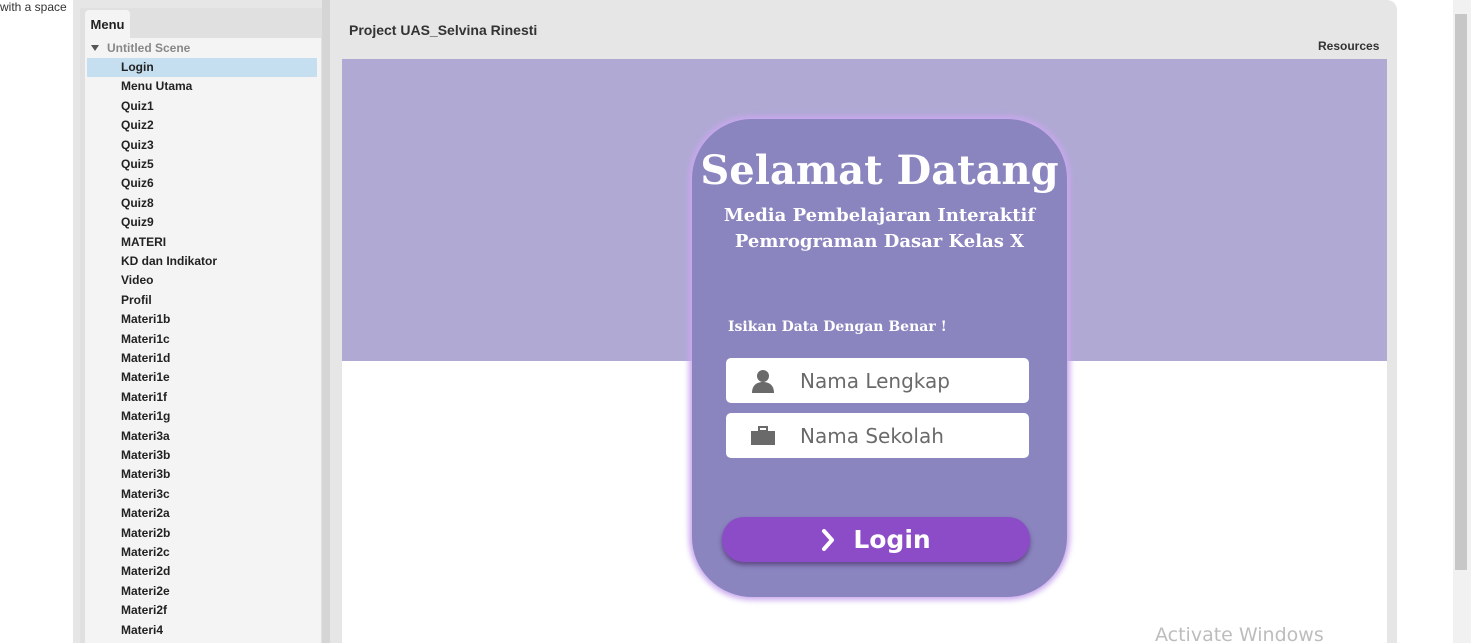  I want to click on tree-item: Materi3a, so click(202, 436).